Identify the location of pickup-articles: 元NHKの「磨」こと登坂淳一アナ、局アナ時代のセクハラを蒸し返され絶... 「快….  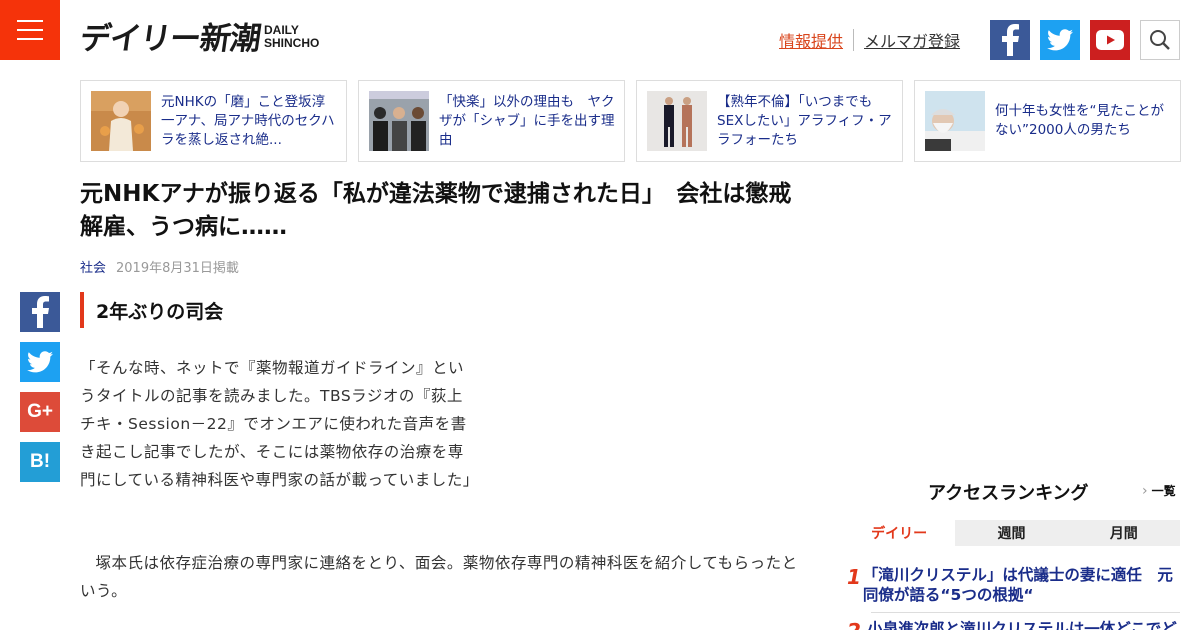
(630, 121).